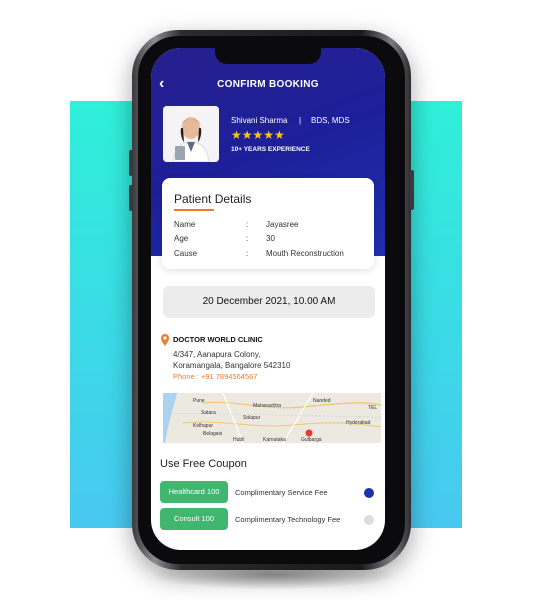  I want to click on coupon-description: Complimentary Technology Fee, so click(288, 519).